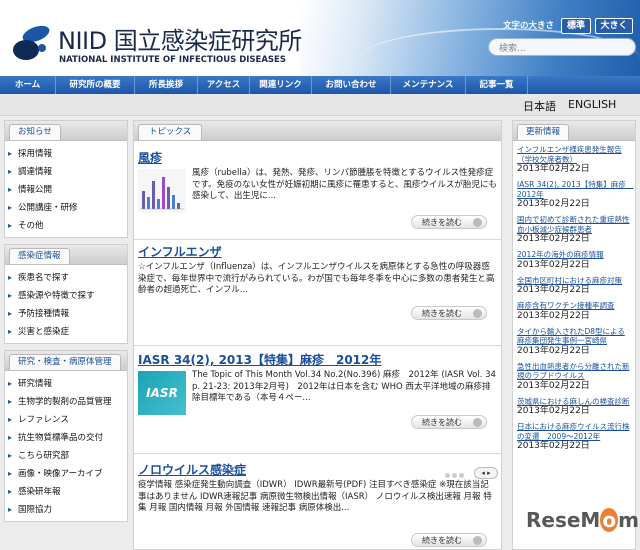  I want to click on update-item: 茨城県における麻しんの検査診断 2013年02月22日, so click(574, 407).